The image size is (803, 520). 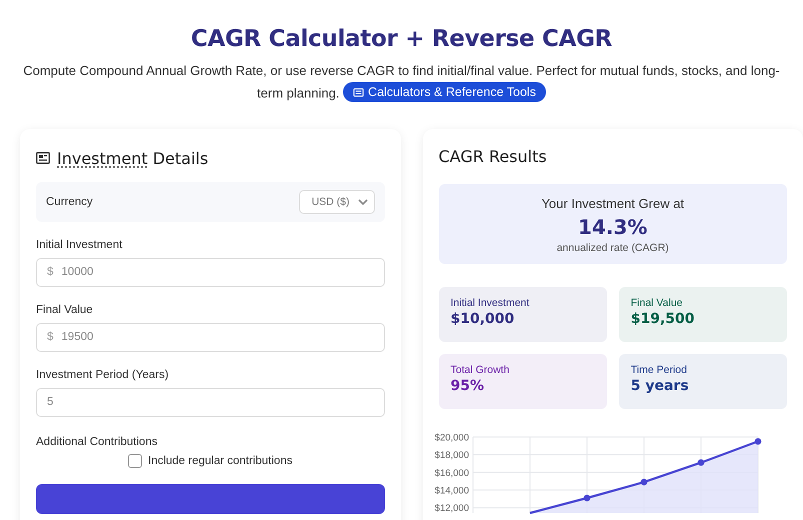 What do you see at coordinates (43, 158) in the screenshot?
I see `card-icon` at bounding box center [43, 158].